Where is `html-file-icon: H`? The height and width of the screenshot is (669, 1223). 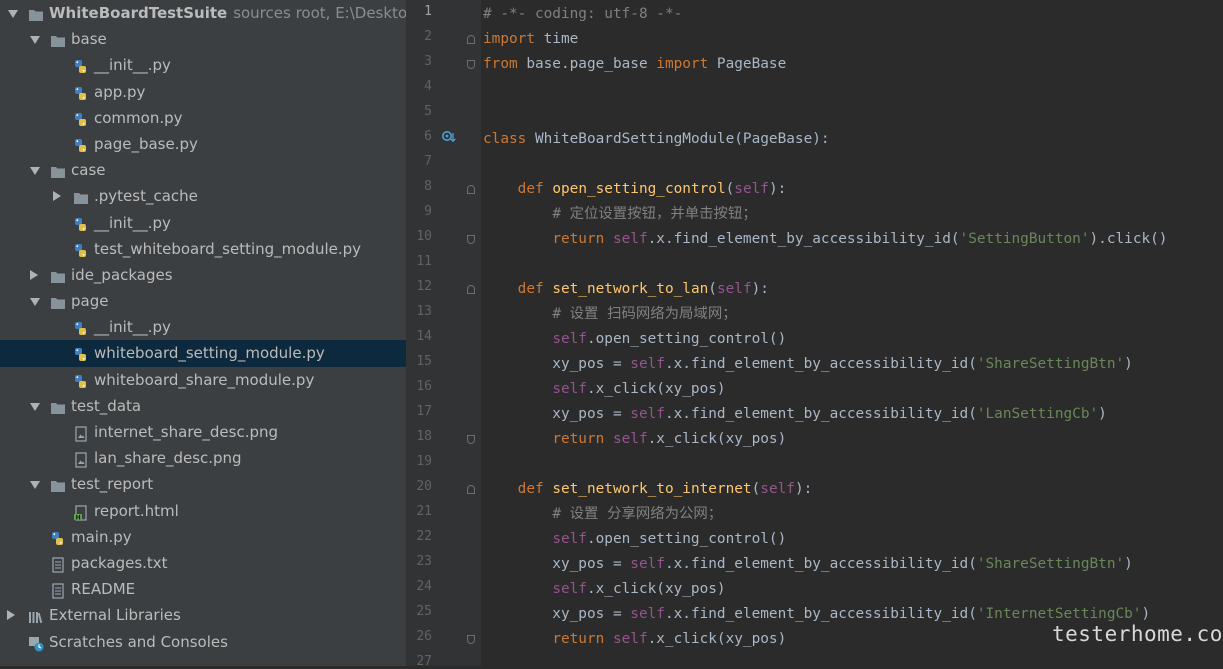 html-file-icon: H is located at coordinates (81, 512).